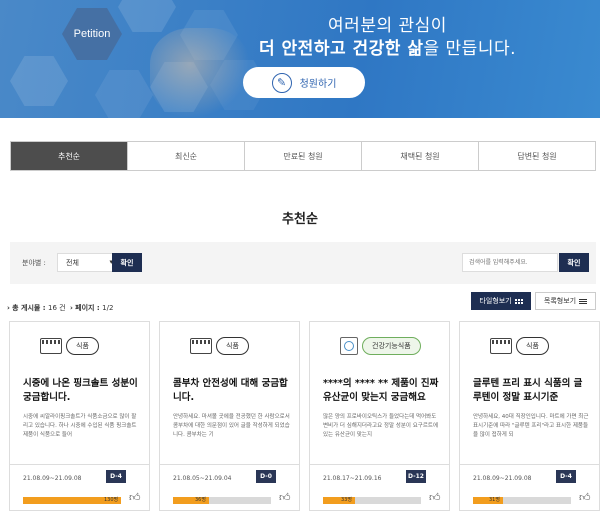 The height and width of the screenshot is (511, 600). What do you see at coordinates (303, 263) in the screenshot?
I see `filter-bar: 분야별 : 전체 ▾ 확인 확인` at bounding box center [303, 263].